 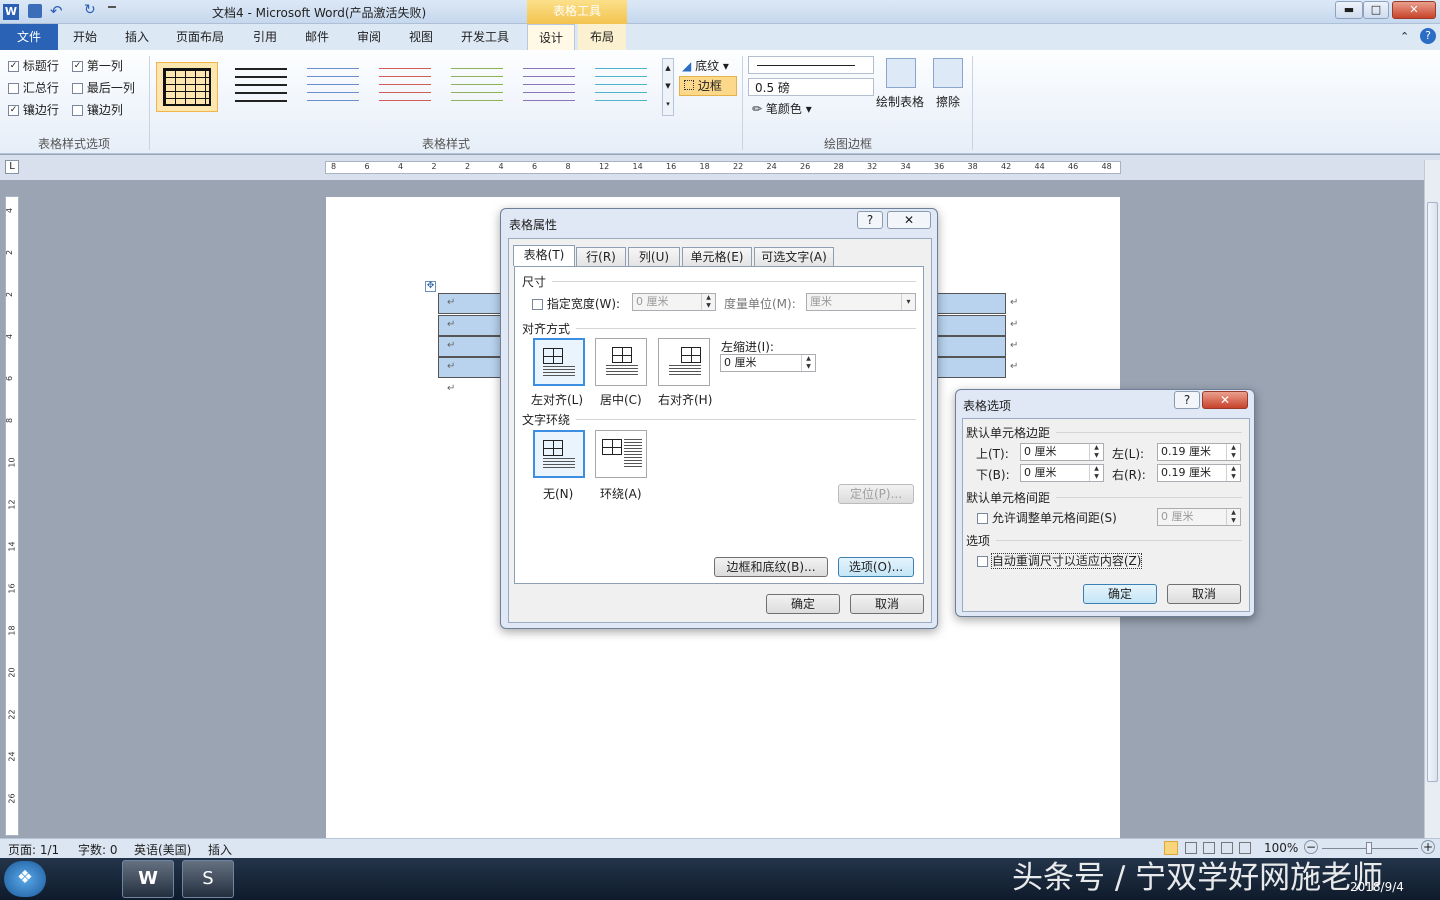 What do you see at coordinates (1376, 10) in the screenshot?
I see `maximize-button: □` at bounding box center [1376, 10].